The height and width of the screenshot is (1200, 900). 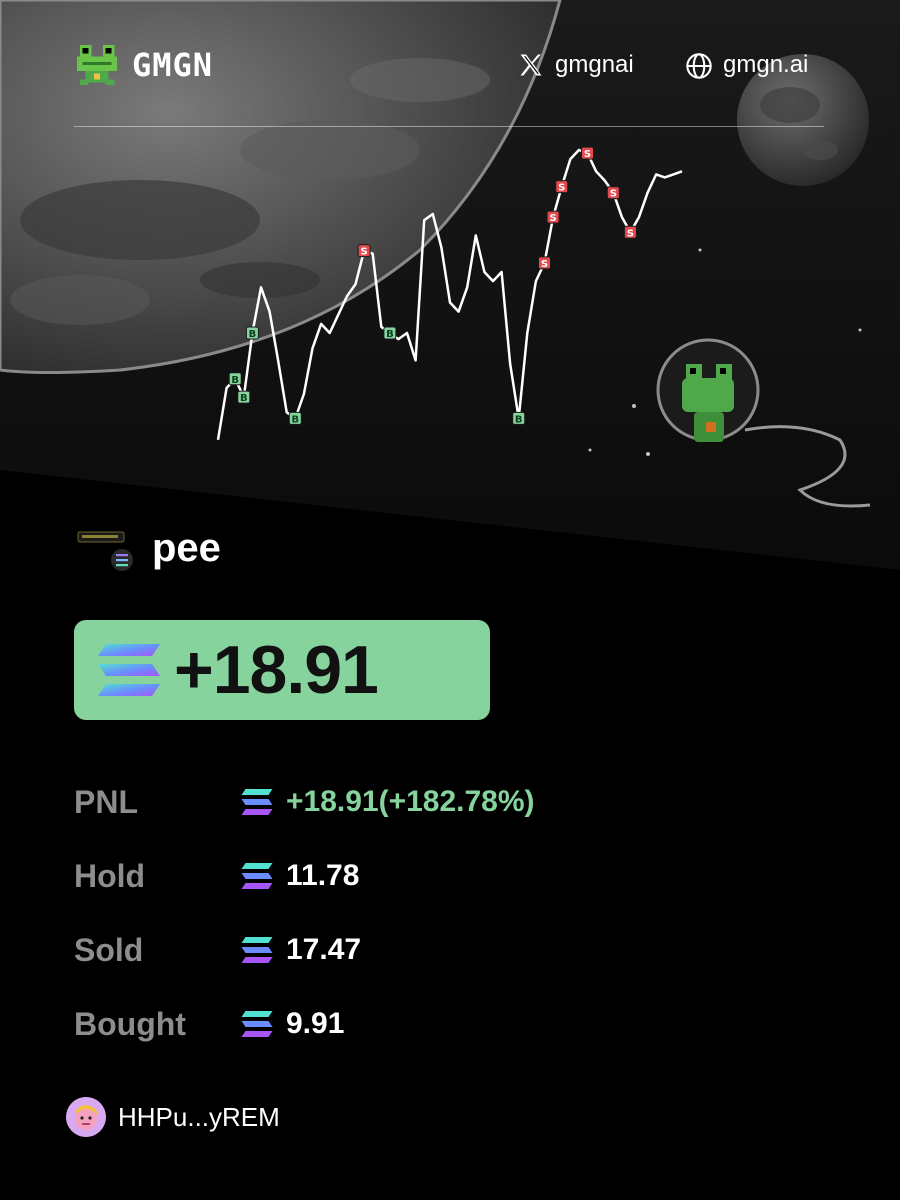 What do you see at coordinates (106, 801) in the screenshot?
I see `stat-label: PNL` at bounding box center [106, 801].